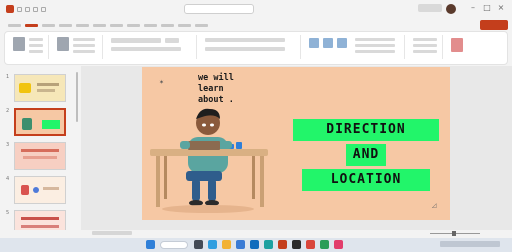  Describe the element at coordinates (282, 244) in the screenshot. I see `powerpoint-taskbar-icon` at that location.